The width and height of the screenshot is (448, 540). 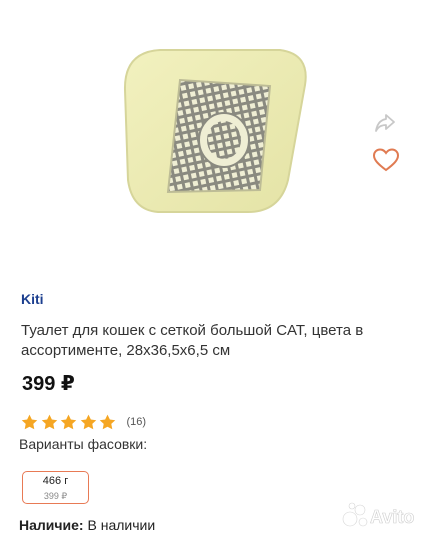 What do you see at coordinates (51, 525) in the screenshot?
I see `availability-label: Наличие:` at bounding box center [51, 525].